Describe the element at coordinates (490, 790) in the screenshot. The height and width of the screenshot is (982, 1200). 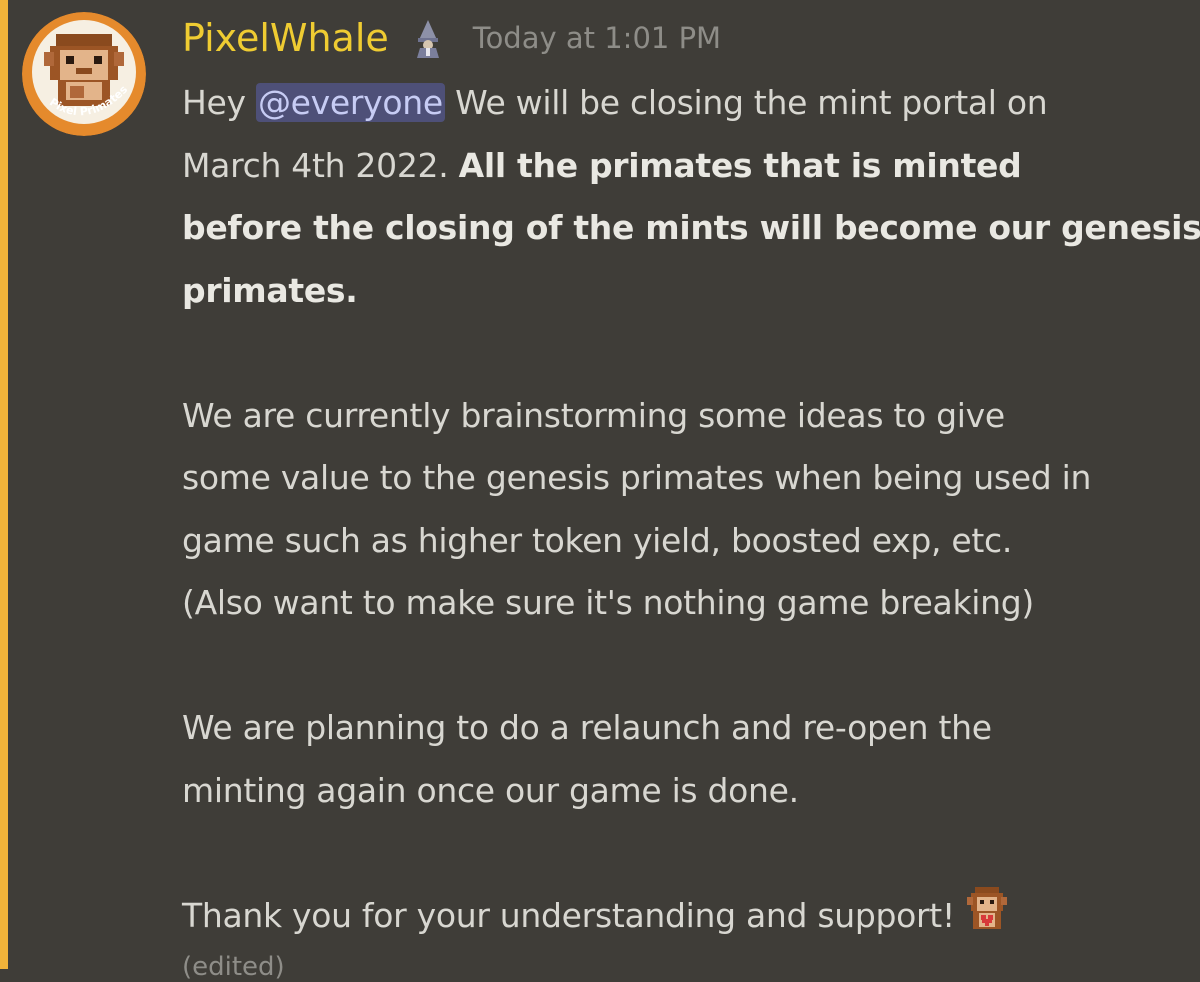
I see `message-text: minting again once our game is done.` at that location.